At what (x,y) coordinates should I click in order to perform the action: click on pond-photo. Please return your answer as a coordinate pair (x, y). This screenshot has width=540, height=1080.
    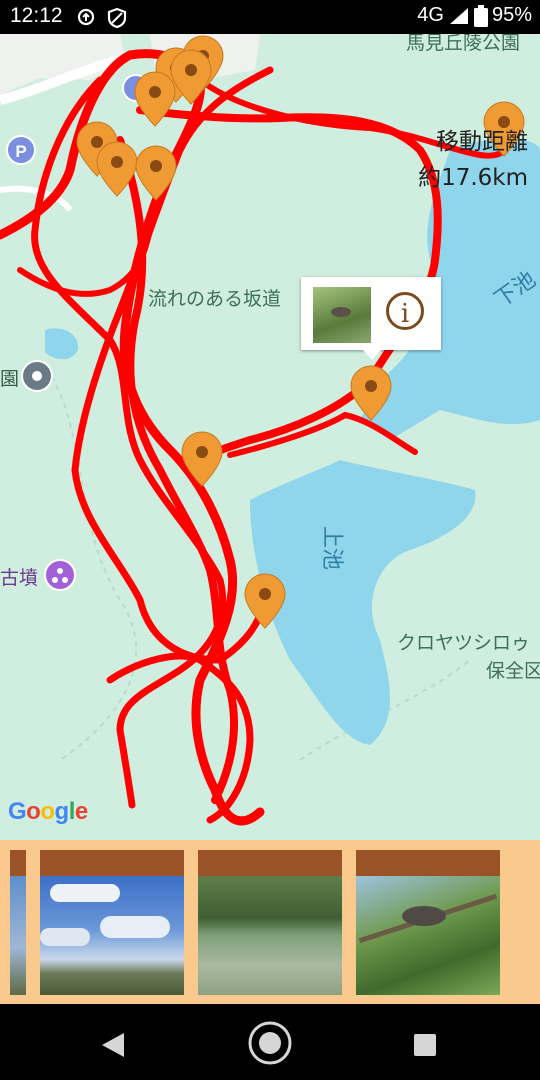
    Looking at the image, I should click on (270, 935).